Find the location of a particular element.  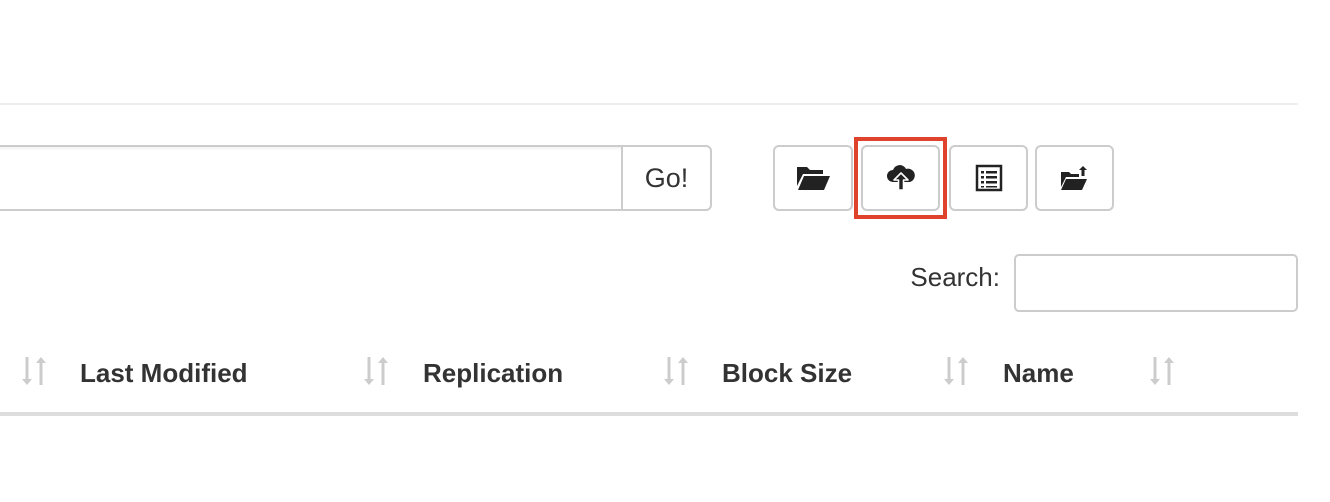

paste-button is located at coordinates (1074, 178).